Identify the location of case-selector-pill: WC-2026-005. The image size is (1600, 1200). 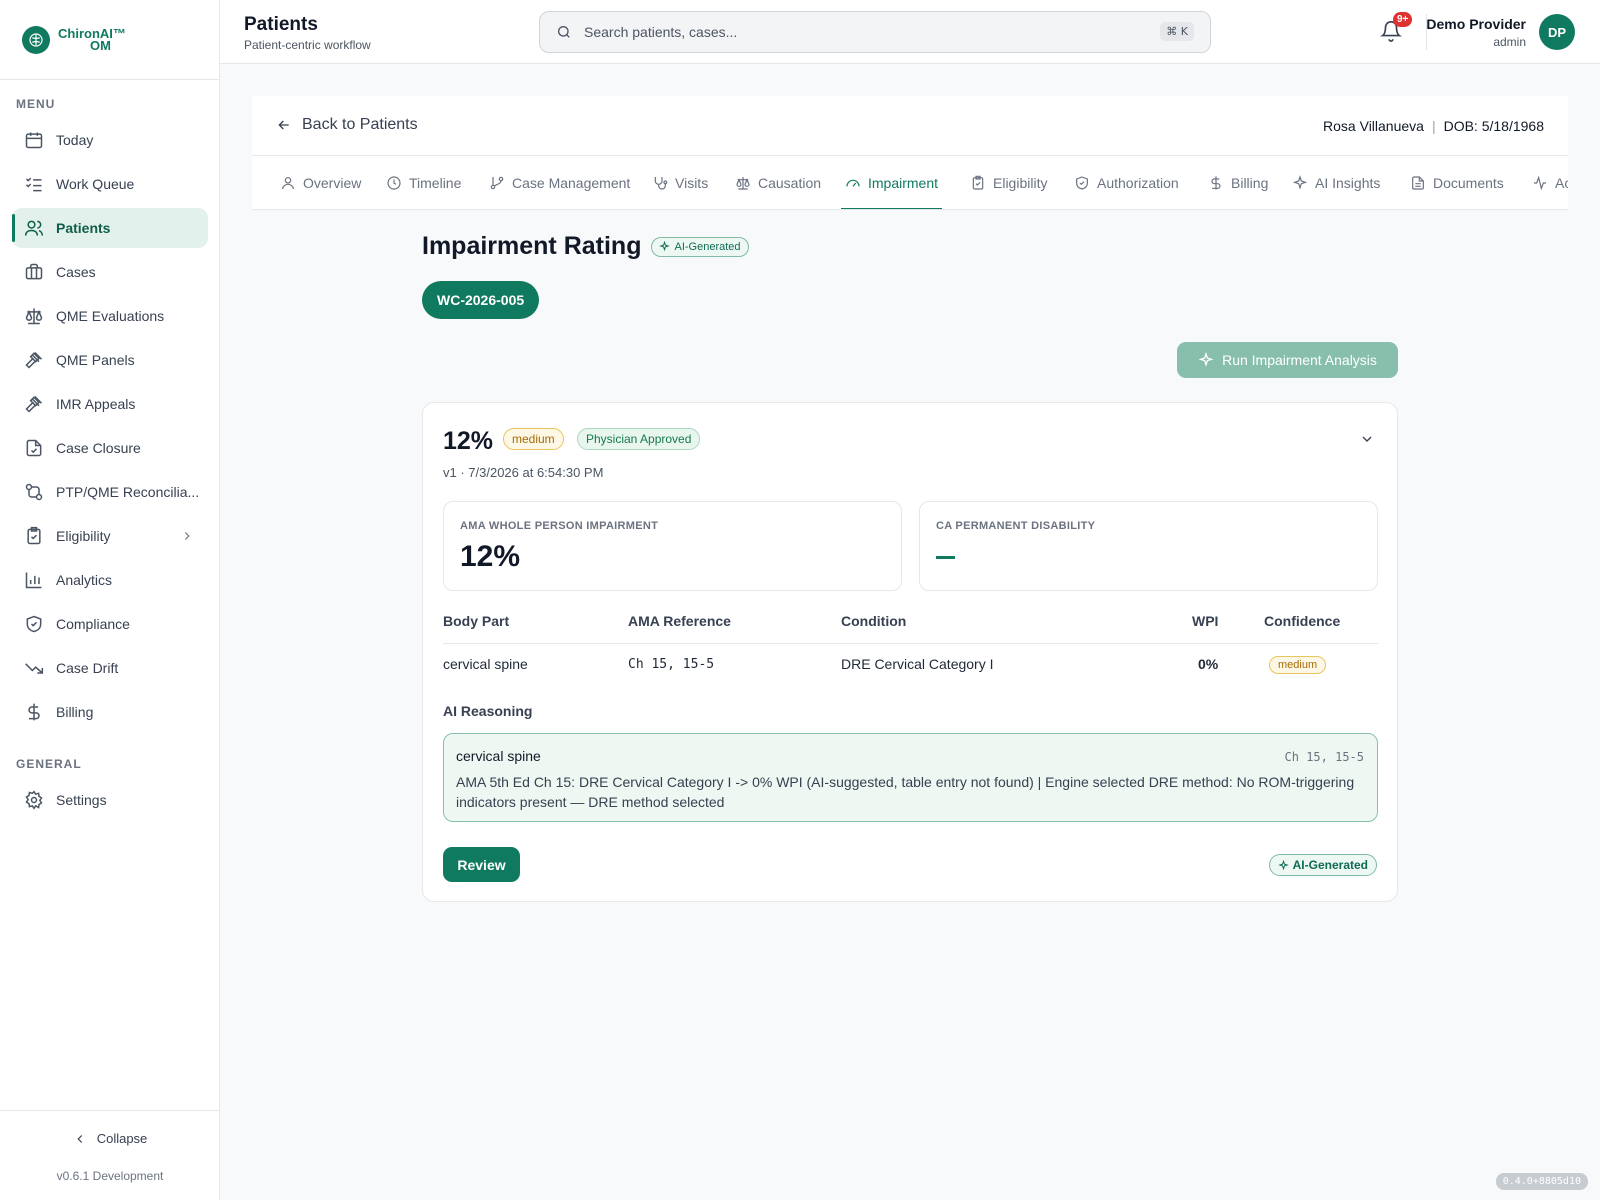
(481, 300).